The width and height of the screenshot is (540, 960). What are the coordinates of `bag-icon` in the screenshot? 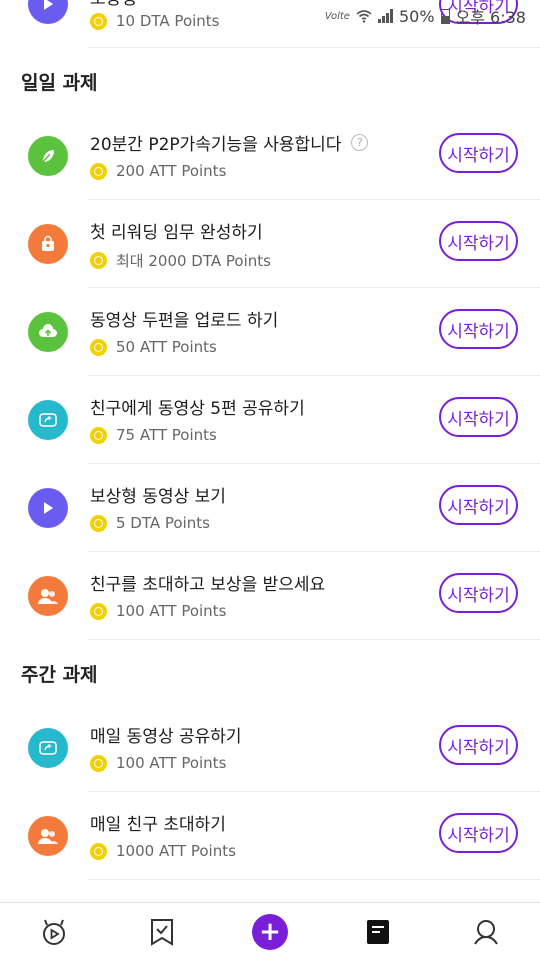 It's located at (48, 244).